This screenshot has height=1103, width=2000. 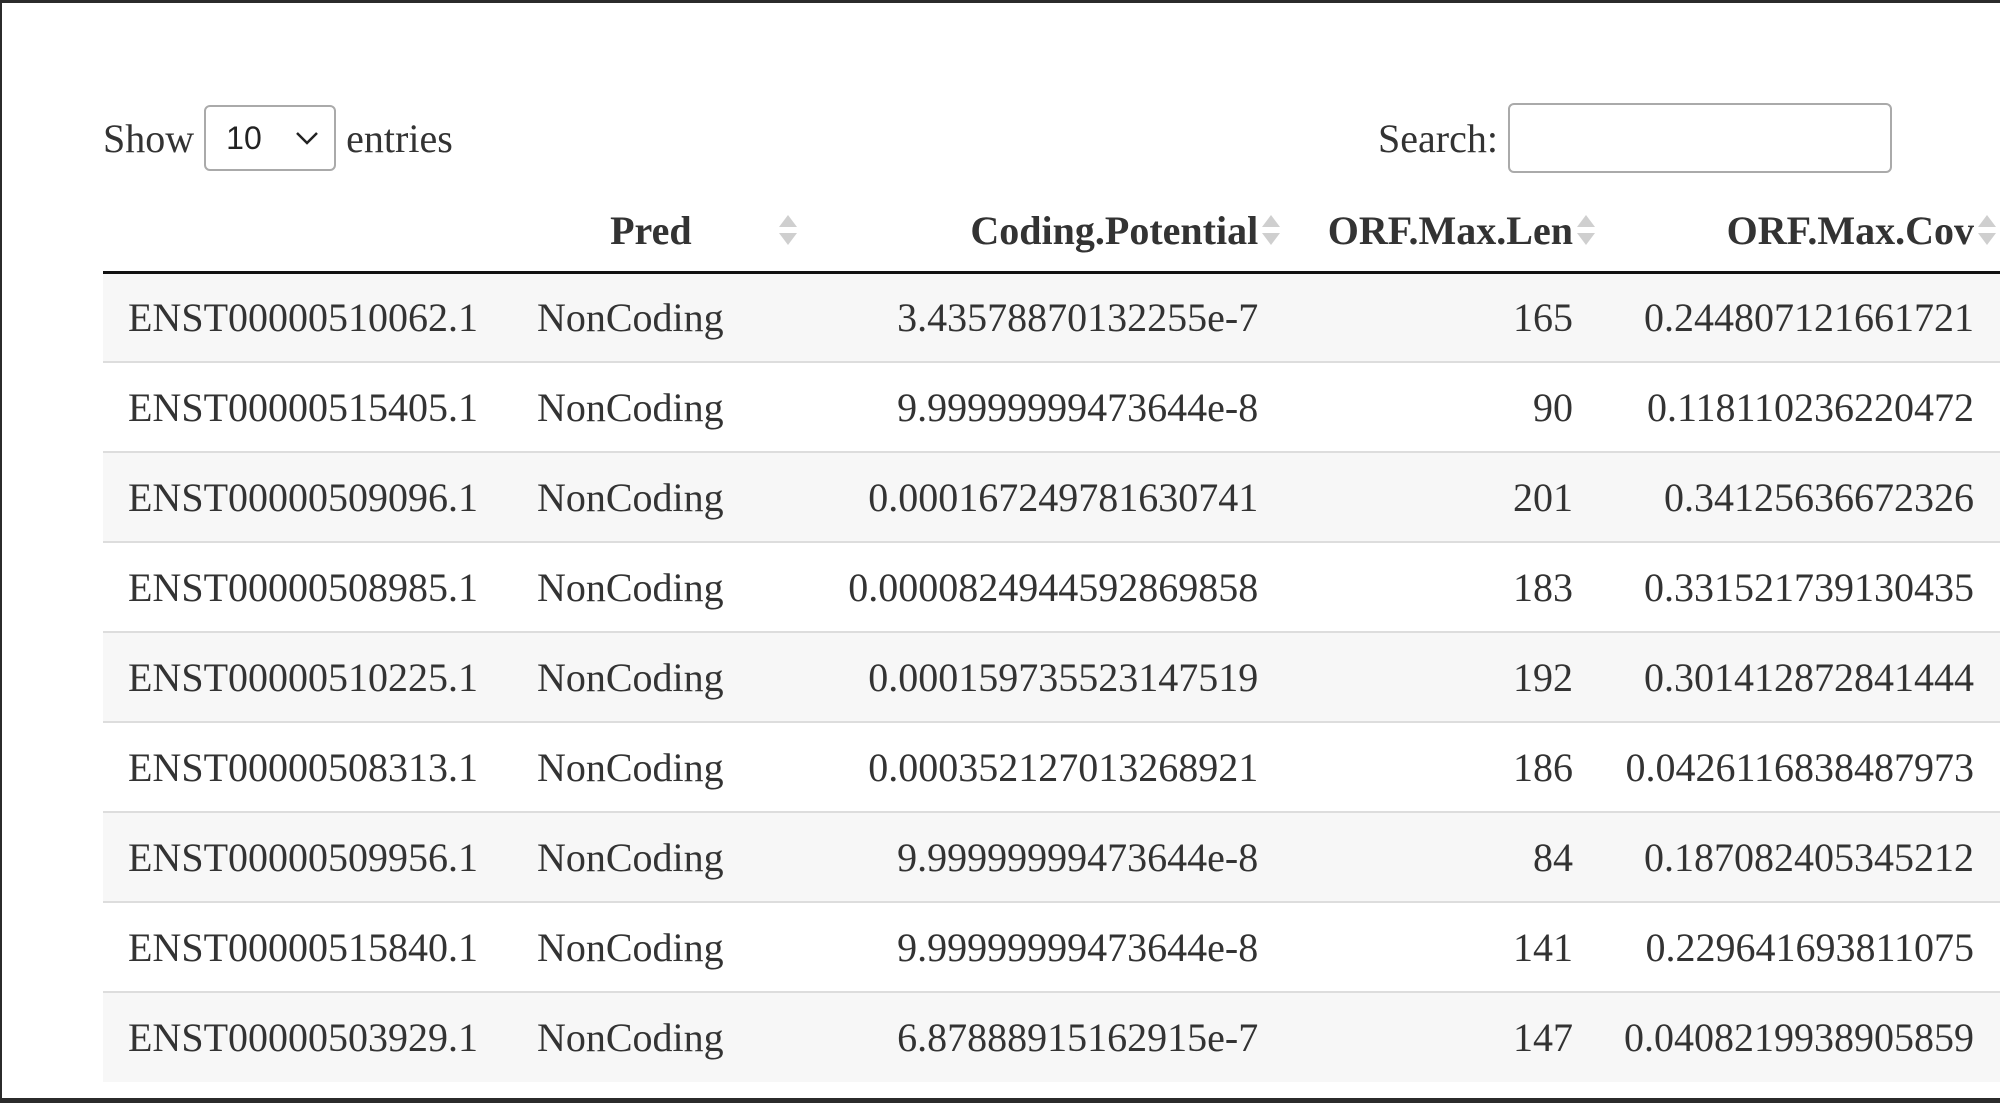 I want to click on column-header-label: Coding.Potential, so click(x=1114, y=230).